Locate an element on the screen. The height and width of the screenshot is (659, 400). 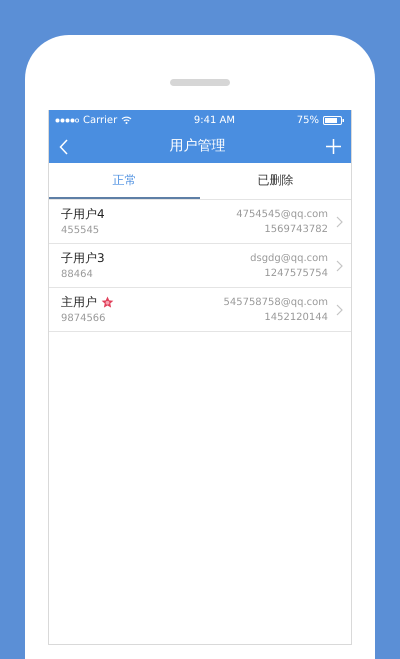
user-row: 主用户 9874566 545758758@qq.com 1452120144 is located at coordinates (200, 310).